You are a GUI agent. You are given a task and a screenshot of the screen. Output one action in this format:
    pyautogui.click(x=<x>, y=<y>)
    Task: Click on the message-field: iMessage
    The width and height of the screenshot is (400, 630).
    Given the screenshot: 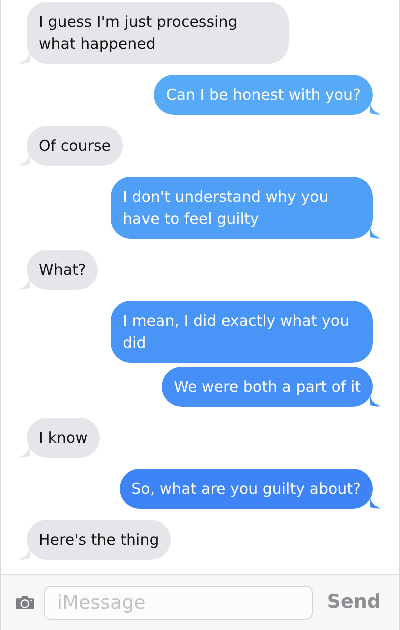 What is the action you would take?
    pyautogui.click(x=179, y=603)
    